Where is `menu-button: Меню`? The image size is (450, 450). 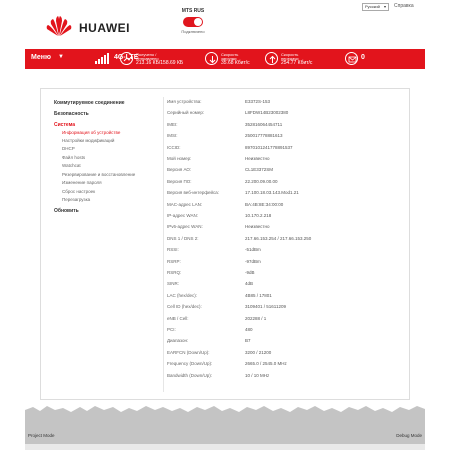 menu-button: Меню is located at coordinates (41, 57).